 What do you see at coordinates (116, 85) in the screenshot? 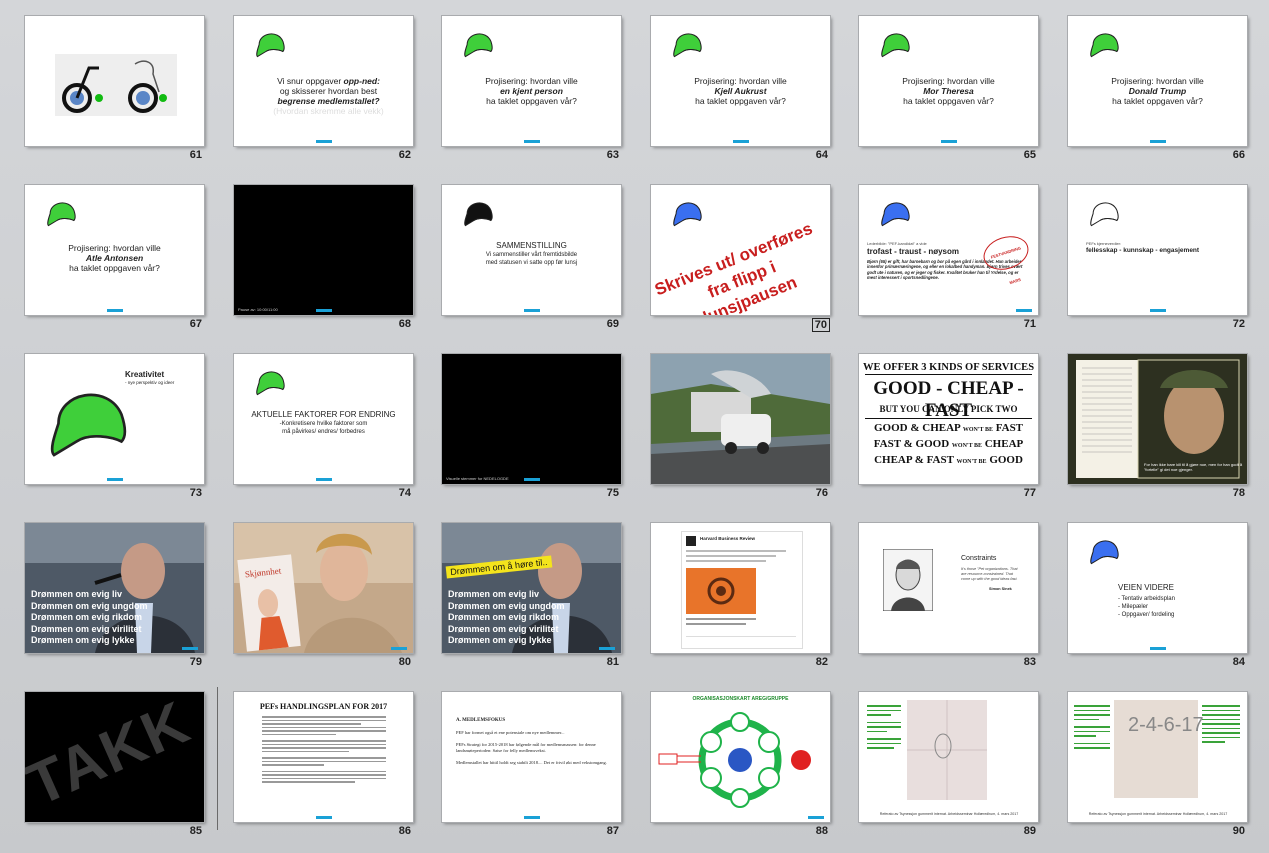
I see `exercise-bike-image` at bounding box center [116, 85].